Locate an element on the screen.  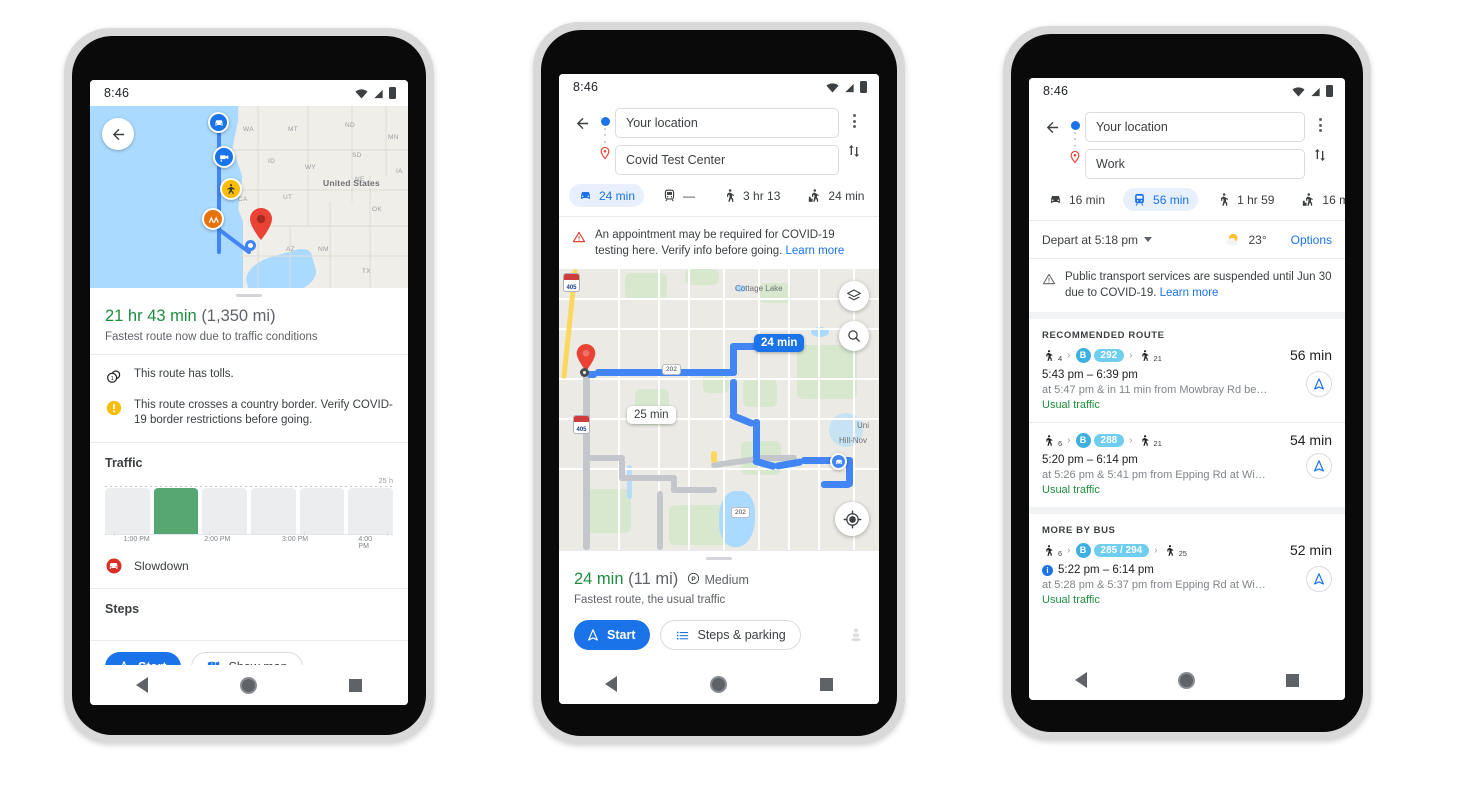
android-nav-bar is located at coordinates (249, 685).